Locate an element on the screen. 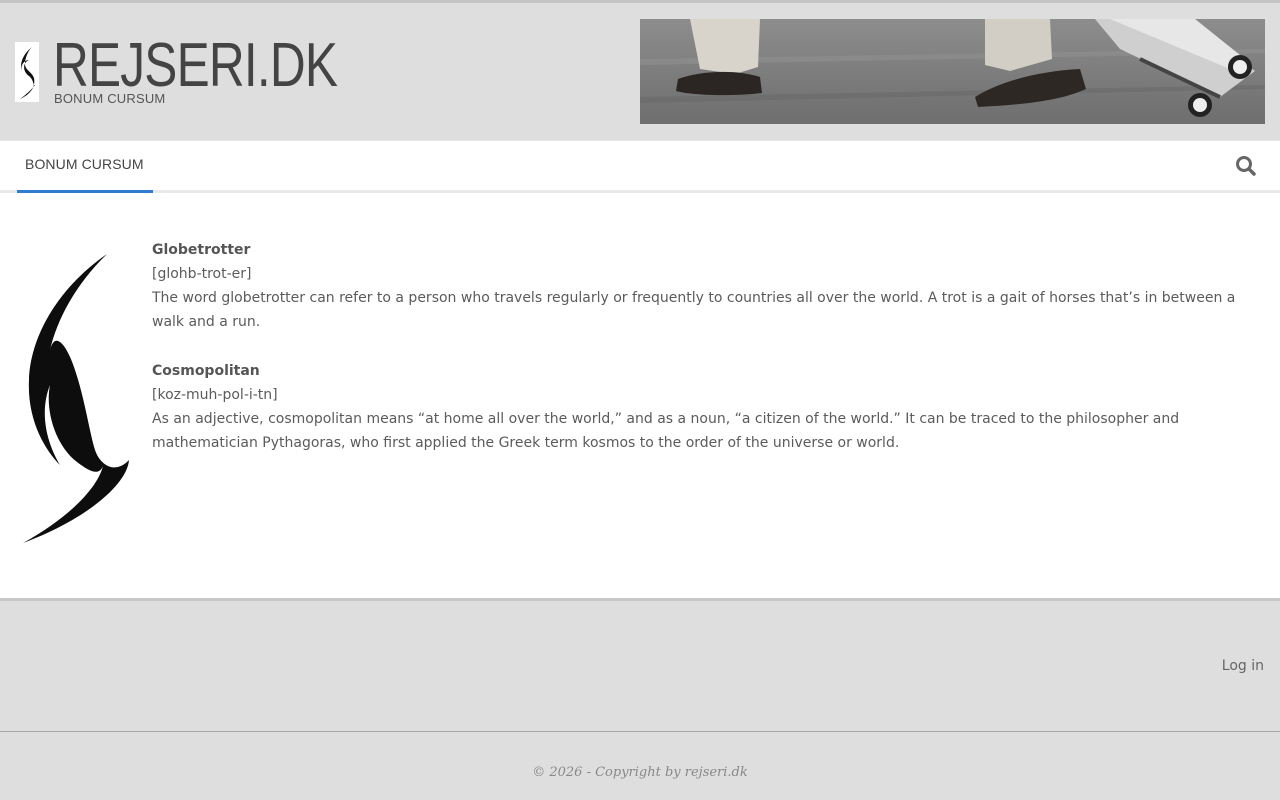  nav-item-bonum-cursum: BONUM CURSUM is located at coordinates (85, 167).